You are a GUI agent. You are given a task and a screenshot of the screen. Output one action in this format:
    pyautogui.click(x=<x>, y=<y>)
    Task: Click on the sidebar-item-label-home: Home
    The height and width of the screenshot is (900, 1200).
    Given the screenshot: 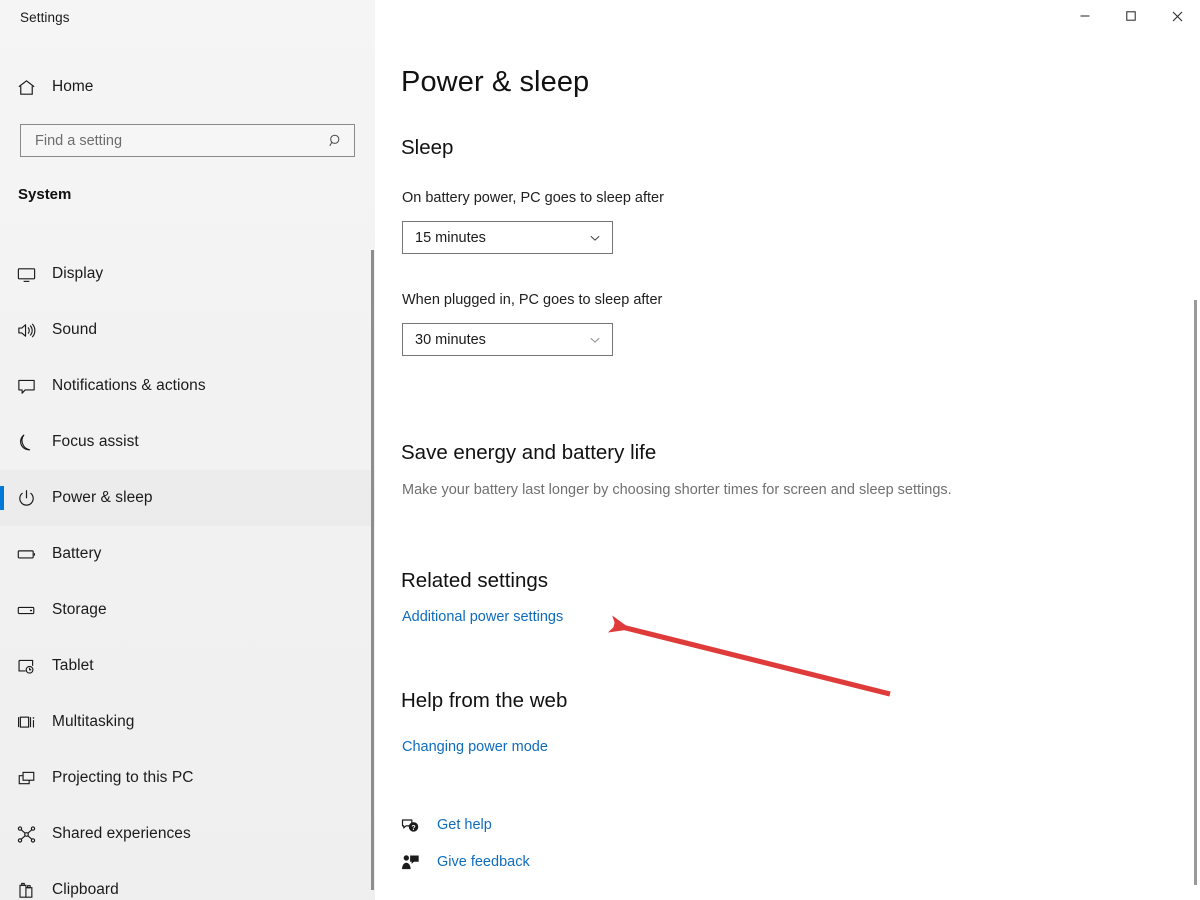 What is the action you would take?
    pyautogui.click(x=73, y=86)
    